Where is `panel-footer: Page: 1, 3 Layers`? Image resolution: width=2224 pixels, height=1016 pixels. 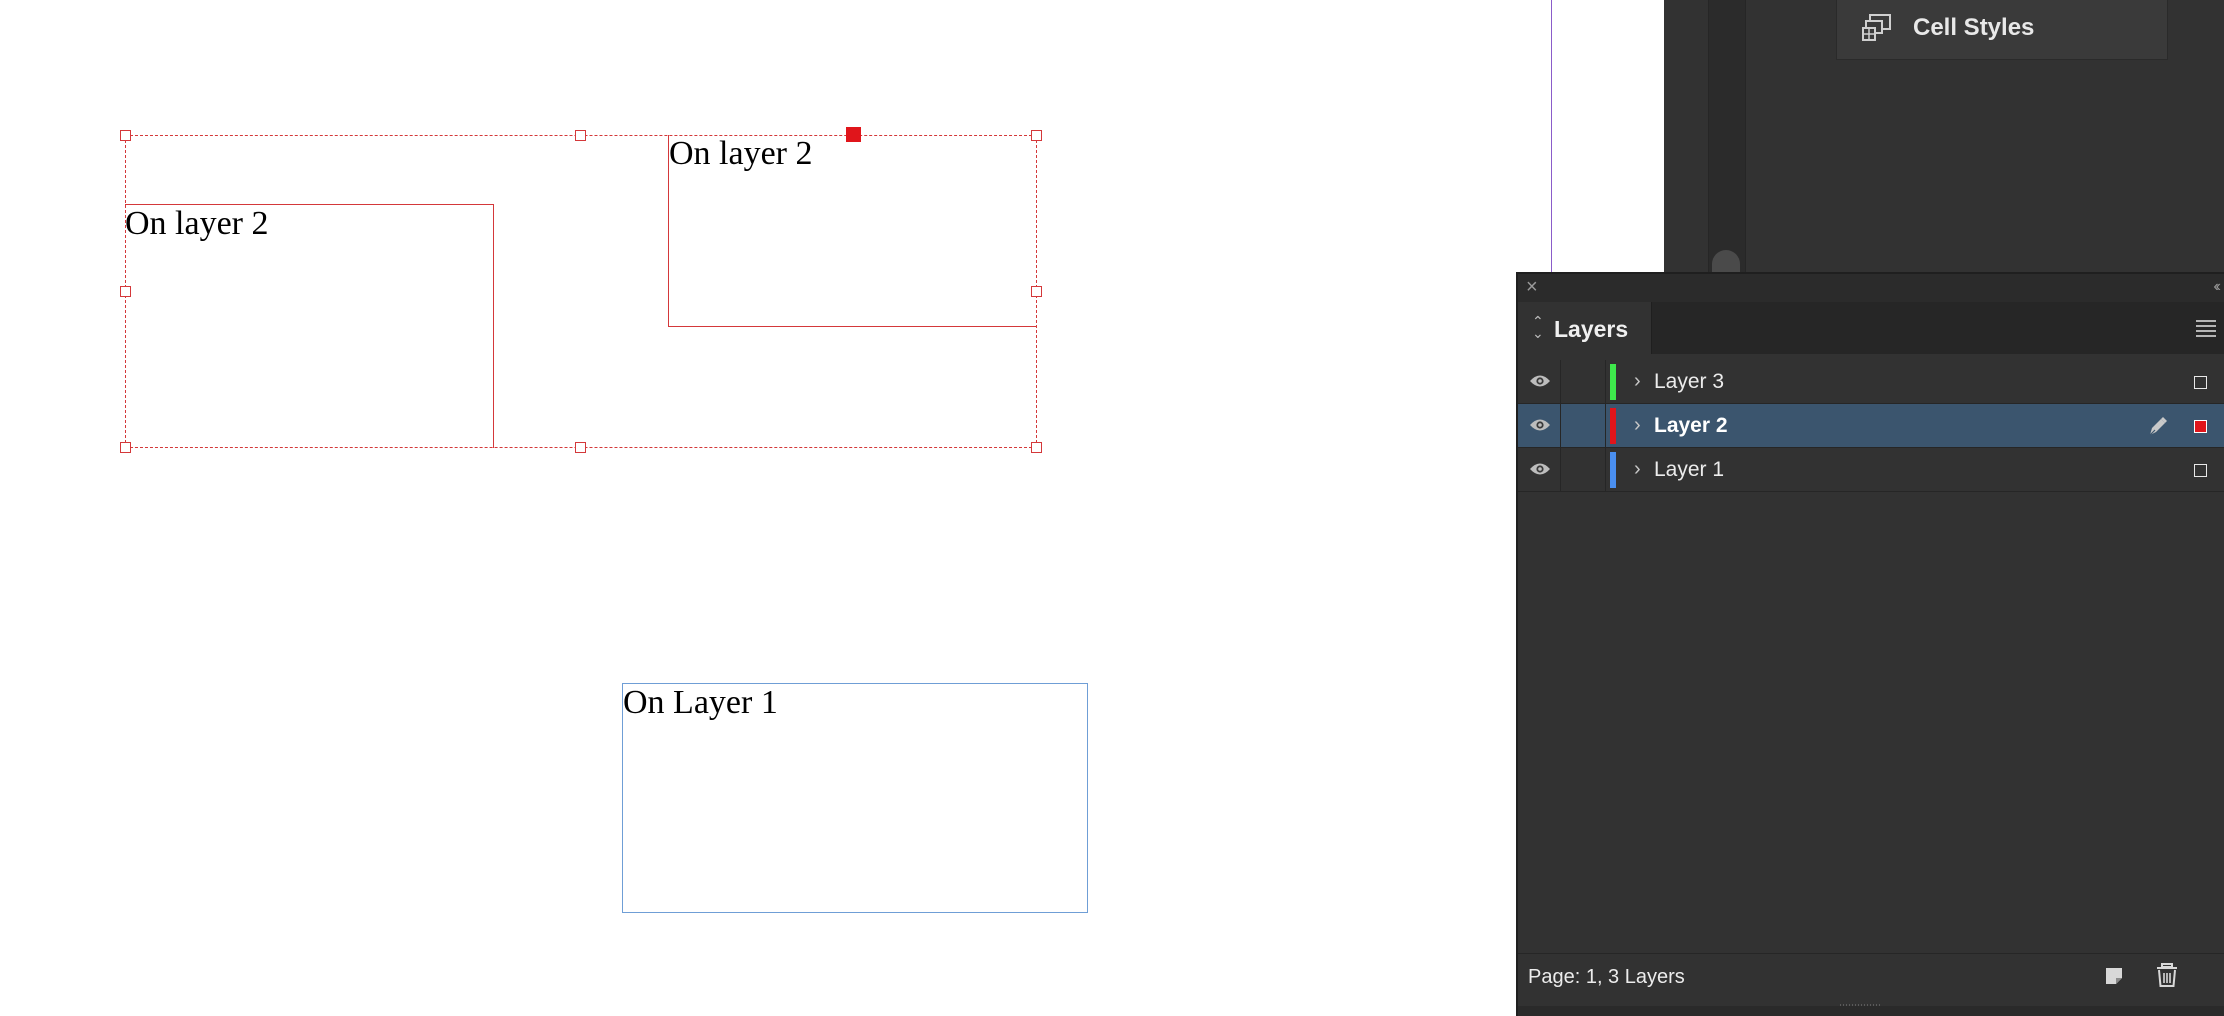
panel-footer: Page: 1, 3 Layers is located at coordinates (1871, 984).